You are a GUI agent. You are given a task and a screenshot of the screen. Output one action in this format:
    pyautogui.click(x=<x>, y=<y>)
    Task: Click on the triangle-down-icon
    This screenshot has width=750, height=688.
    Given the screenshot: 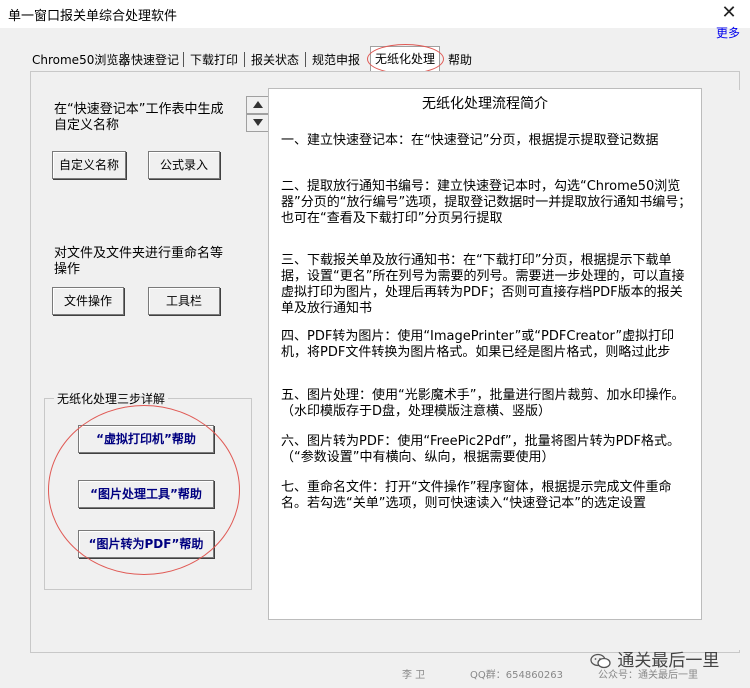 What is the action you would take?
    pyautogui.click(x=258, y=122)
    